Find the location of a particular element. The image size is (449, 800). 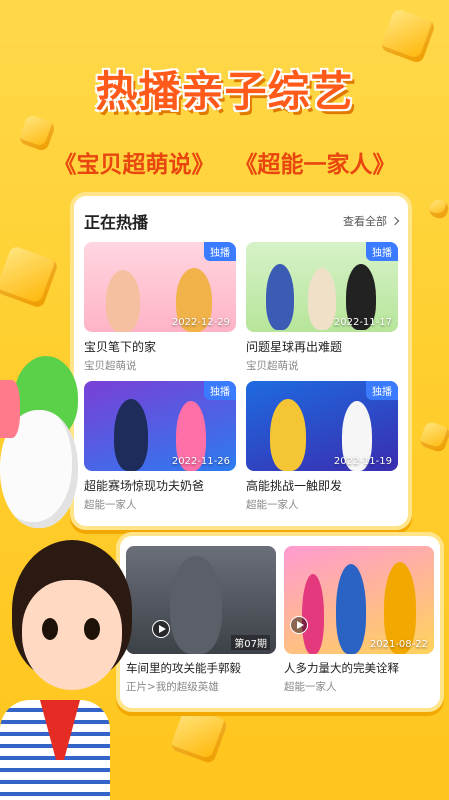

video-card: 独播 2022-12-29 宝贝笔下的家 宝贝超萌说 is located at coordinates (160, 307).